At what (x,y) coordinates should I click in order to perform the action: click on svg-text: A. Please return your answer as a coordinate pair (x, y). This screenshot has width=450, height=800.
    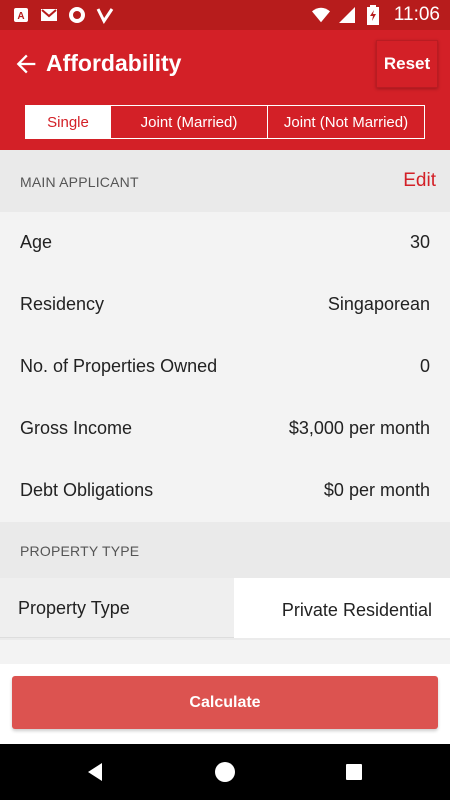
    Looking at the image, I should click on (20, 16).